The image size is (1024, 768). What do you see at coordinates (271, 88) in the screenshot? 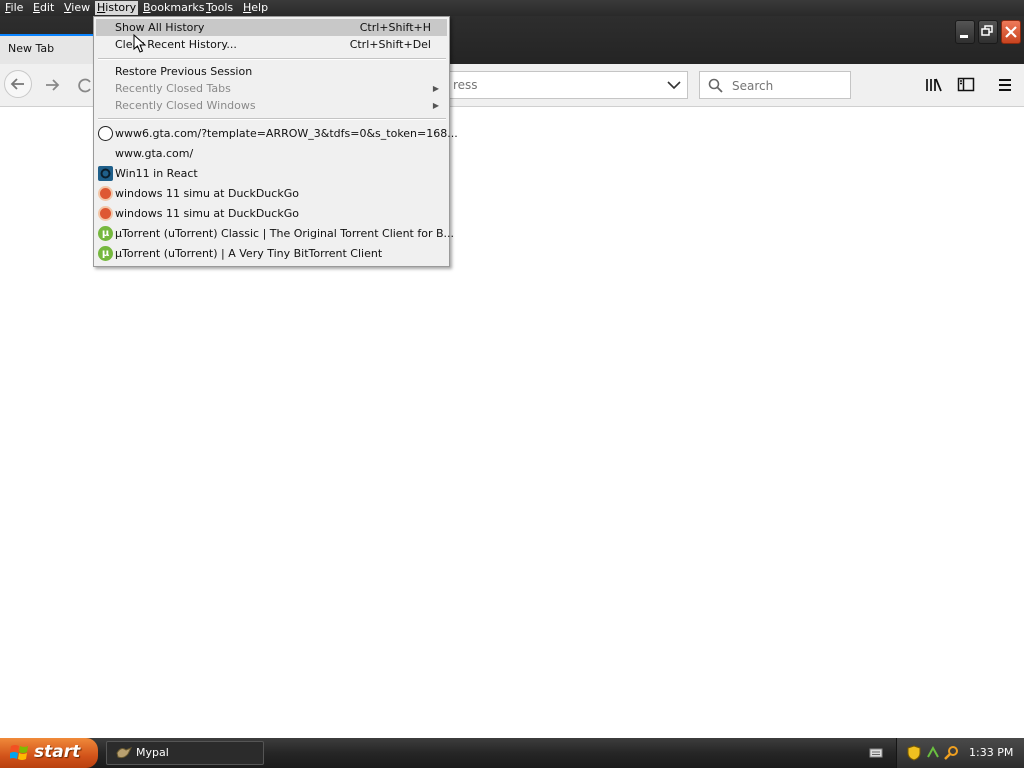
I see `menu-item-recently-closed-tabs: Recently Closed Tabs ▶` at bounding box center [271, 88].